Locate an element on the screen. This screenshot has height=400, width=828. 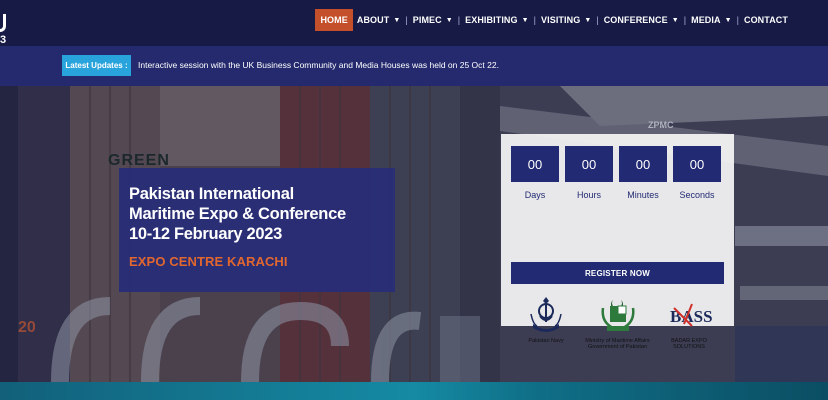
countdown-minutes: 00 Minutes is located at coordinates (643, 173).